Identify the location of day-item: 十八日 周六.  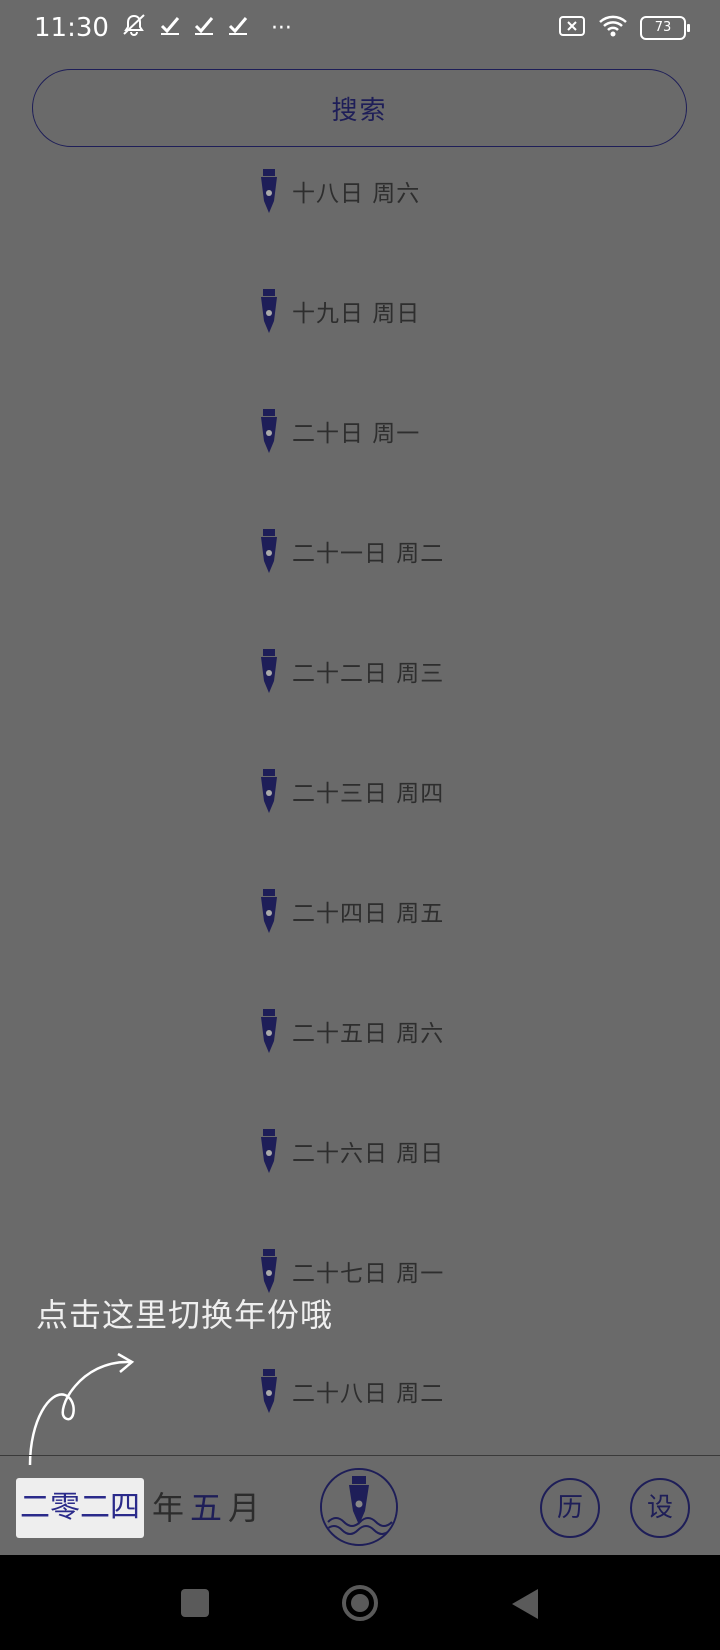
(339, 191).